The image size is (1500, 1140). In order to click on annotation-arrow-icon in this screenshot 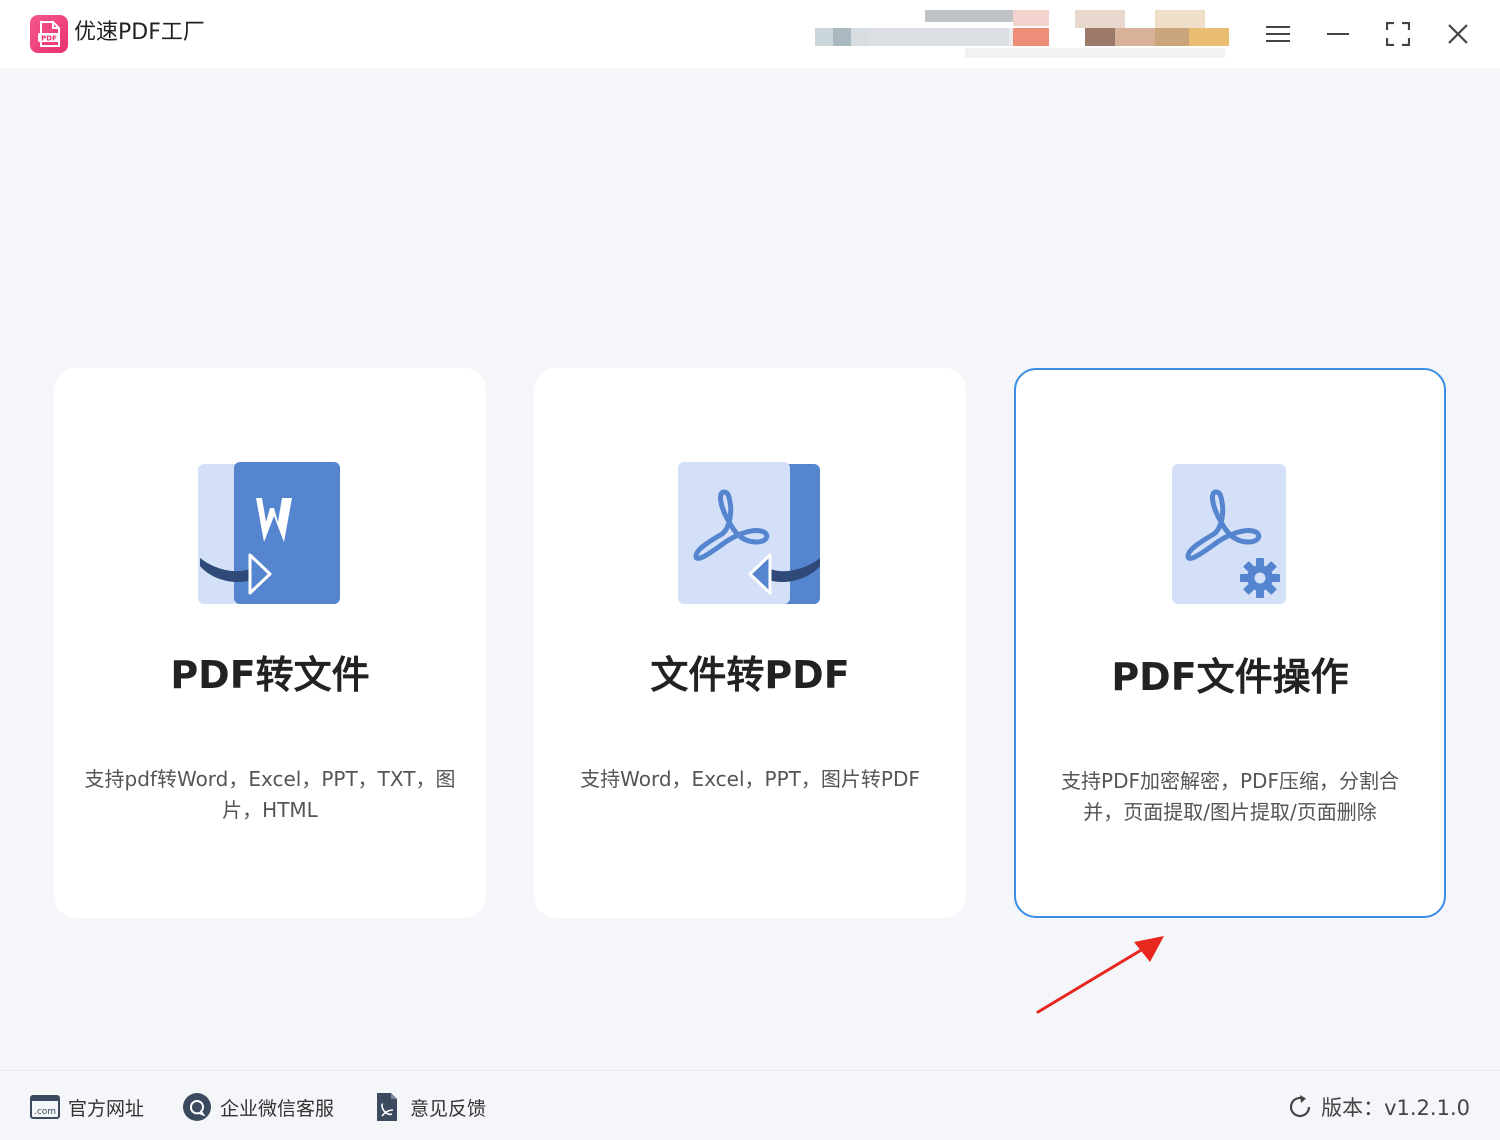, I will do `click(1100, 975)`.